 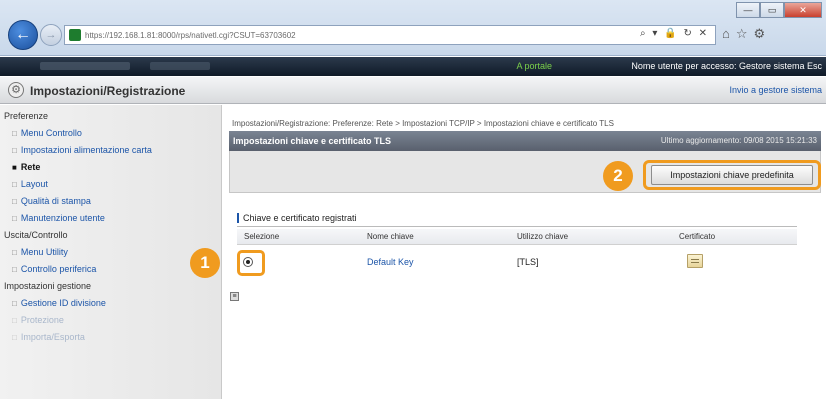 I want to click on column-header-utilizzo-chiave: Utilizzo chiave, so click(x=543, y=236).